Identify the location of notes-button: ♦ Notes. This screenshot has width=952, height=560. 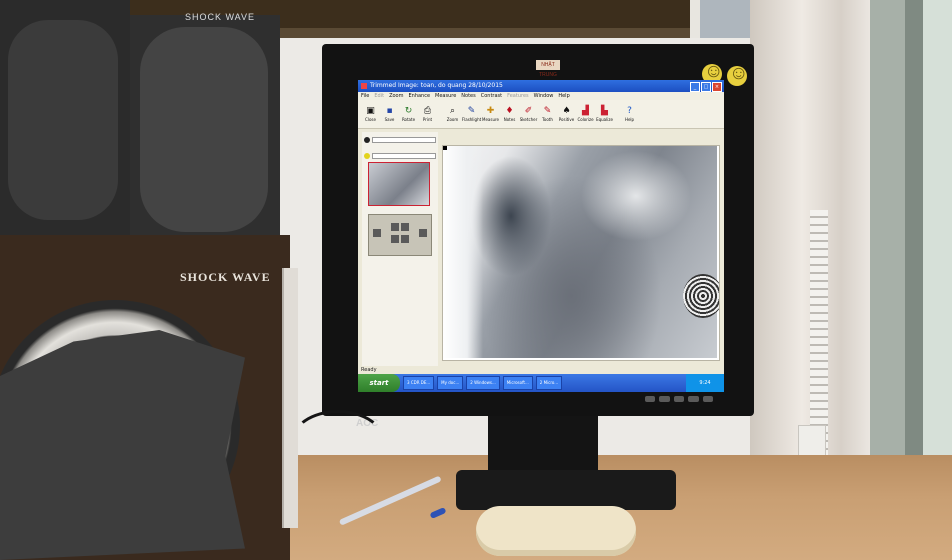
(509, 114).